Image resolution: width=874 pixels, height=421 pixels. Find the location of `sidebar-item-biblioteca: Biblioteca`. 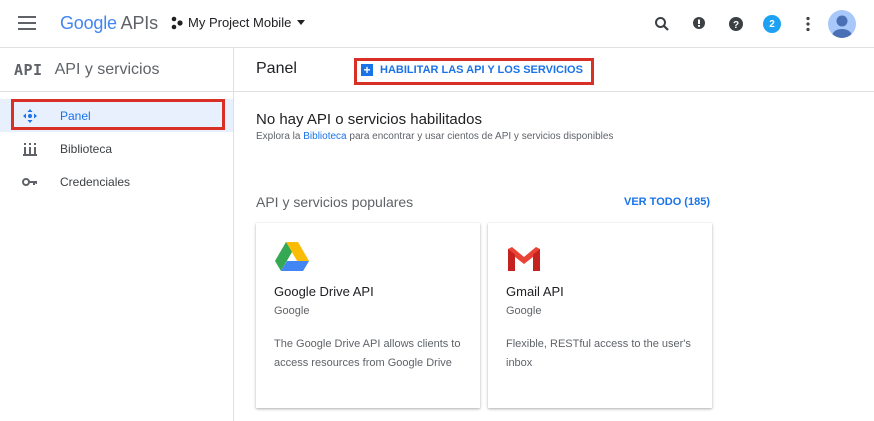

sidebar-item-biblioteca: Biblioteca is located at coordinates (116, 148).